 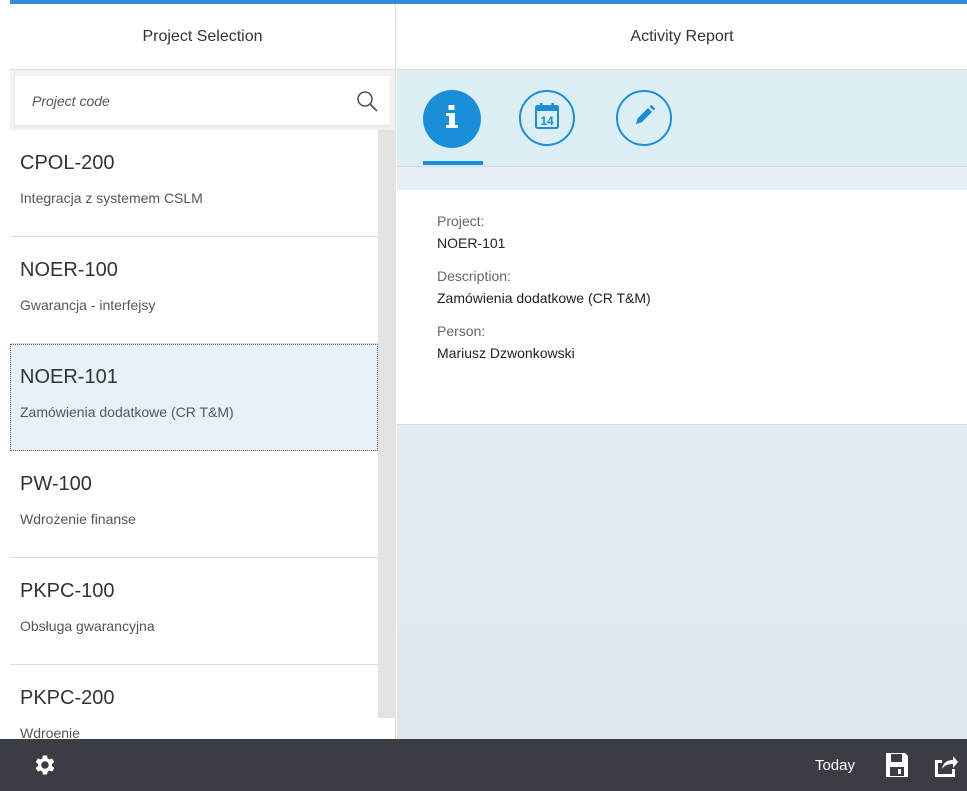 What do you see at coordinates (45, 765) in the screenshot?
I see `gear-icon` at bounding box center [45, 765].